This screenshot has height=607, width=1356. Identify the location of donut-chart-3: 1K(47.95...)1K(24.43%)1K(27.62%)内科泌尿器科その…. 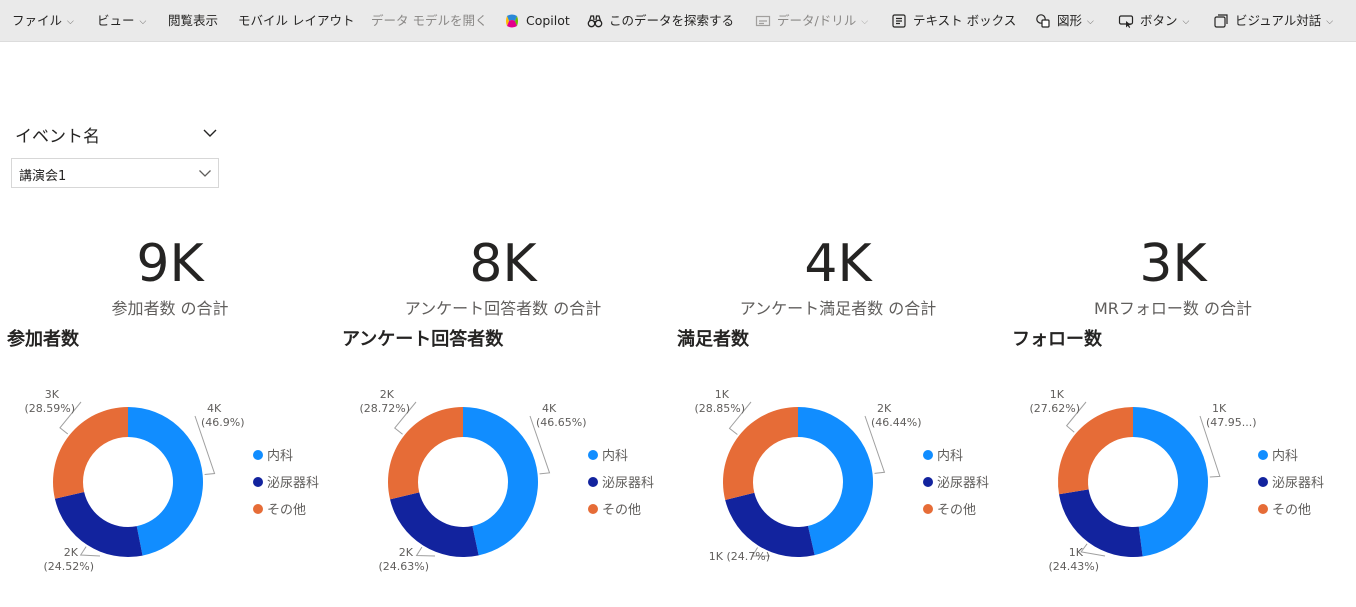
(1176, 480).